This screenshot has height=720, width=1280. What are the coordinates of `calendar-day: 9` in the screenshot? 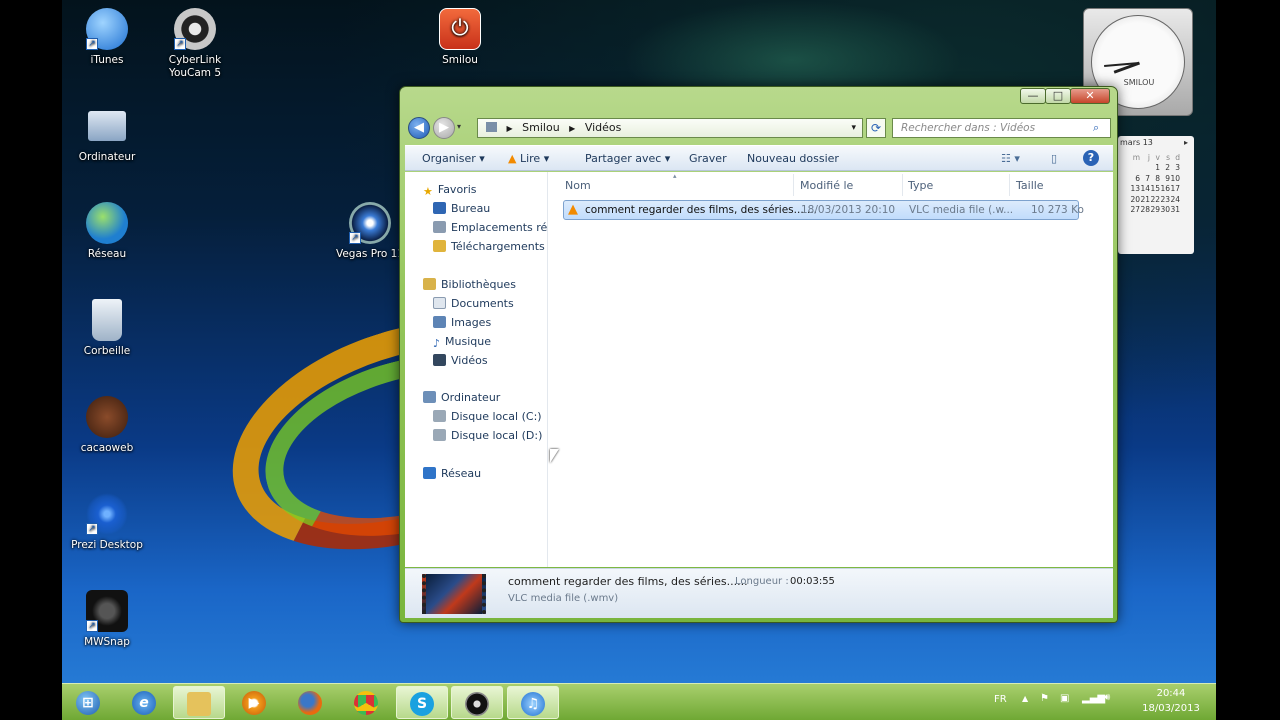 It's located at (1165, 178).